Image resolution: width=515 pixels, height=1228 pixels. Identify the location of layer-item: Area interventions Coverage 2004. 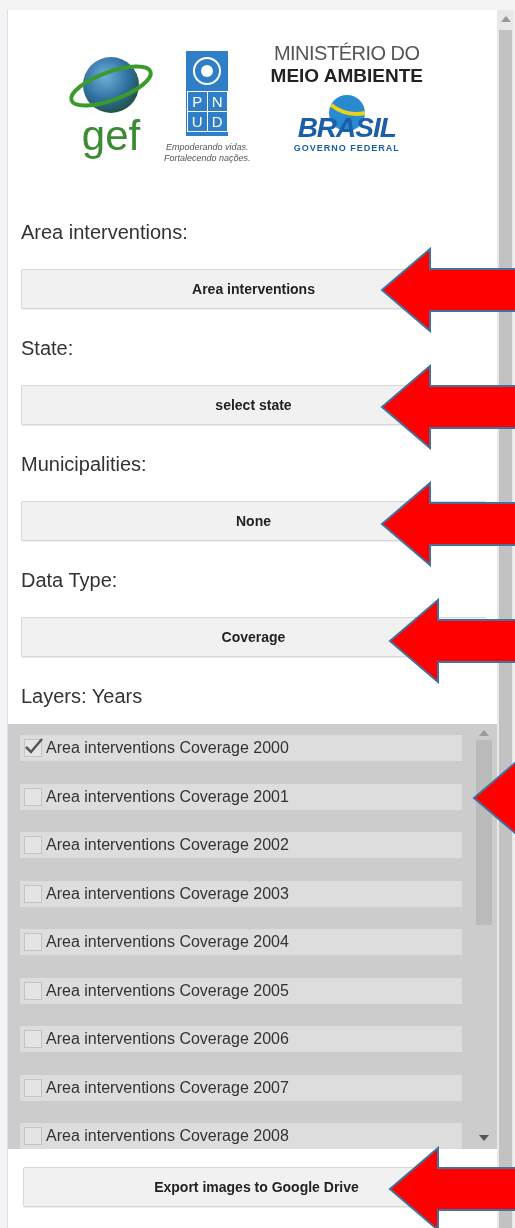
(241, 942).